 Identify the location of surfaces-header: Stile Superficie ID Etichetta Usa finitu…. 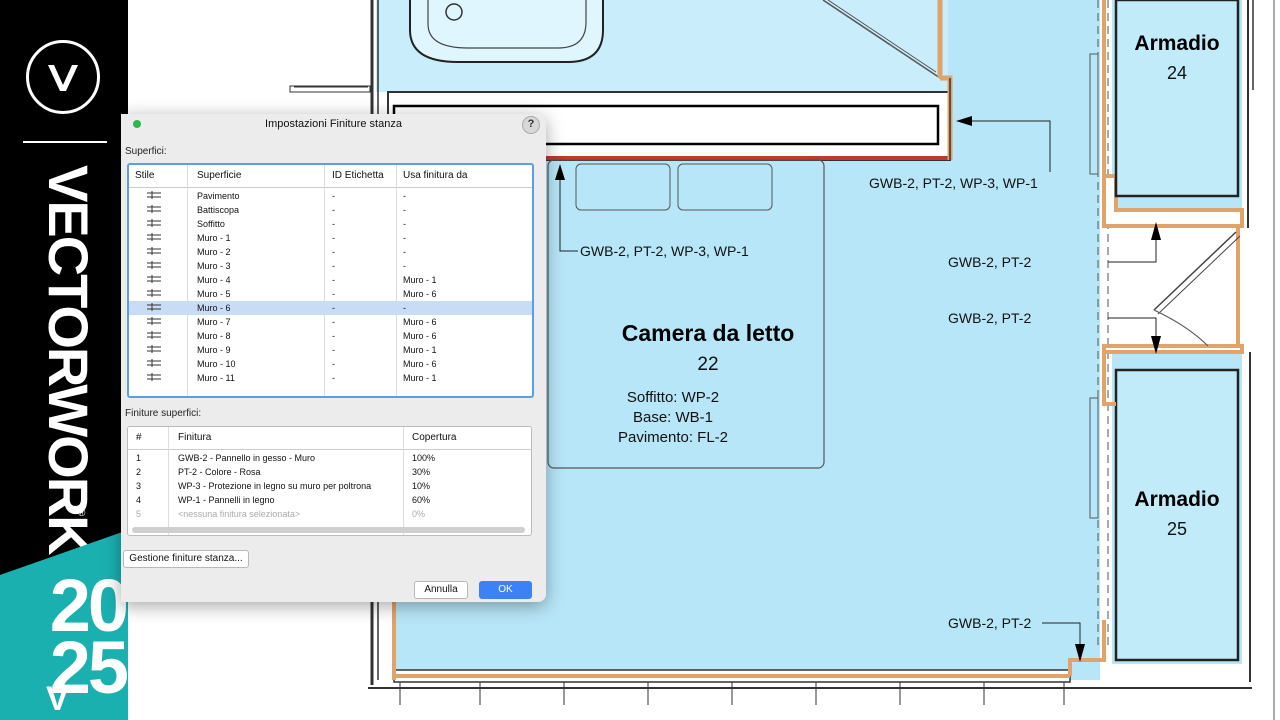
(330, 176).